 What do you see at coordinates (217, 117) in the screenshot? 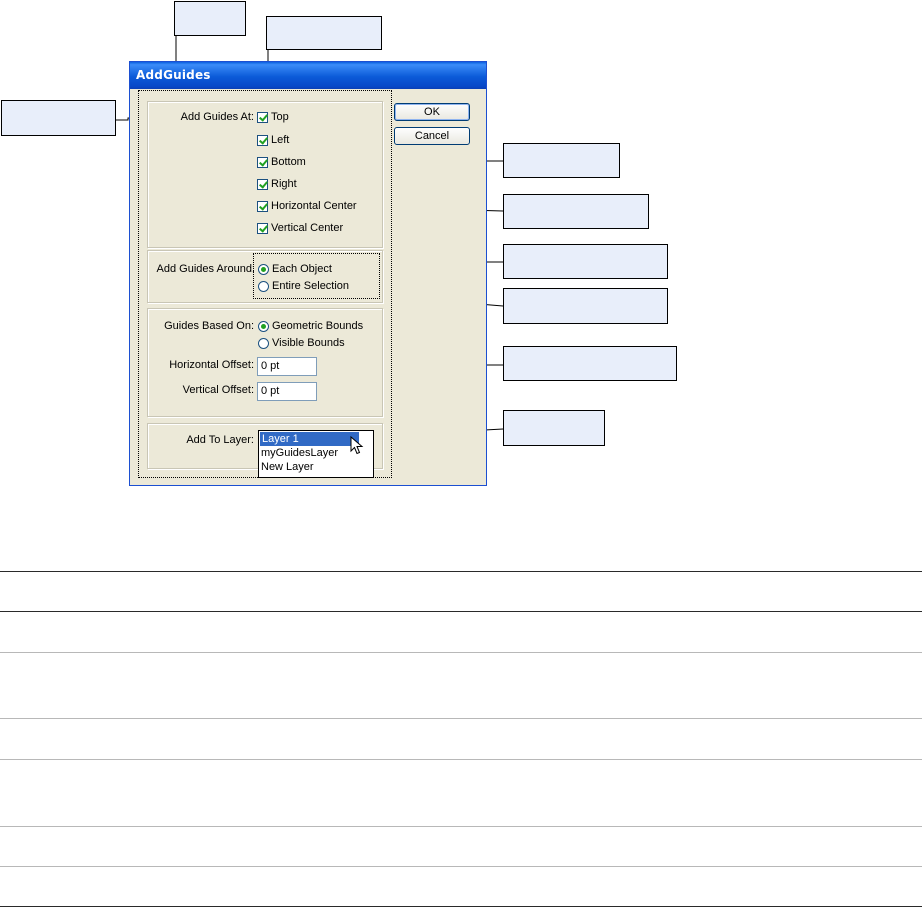
I see `add-guides-at-label: Add Guides At:` at bounding box center [217, 117].